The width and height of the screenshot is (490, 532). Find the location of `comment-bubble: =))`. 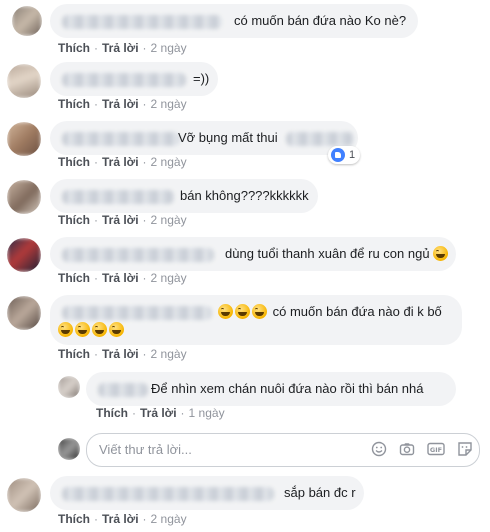

comment-bubble: =)) is located at coordinates (134, 79).